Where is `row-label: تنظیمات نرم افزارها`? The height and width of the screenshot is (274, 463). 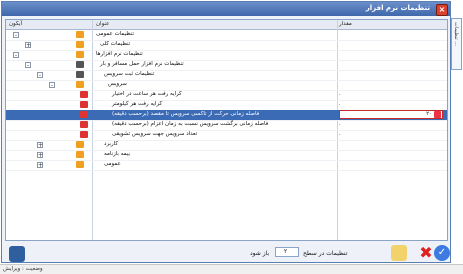
row-label: تنظیمات نرم افزارها is located at coordinates (119, 54).